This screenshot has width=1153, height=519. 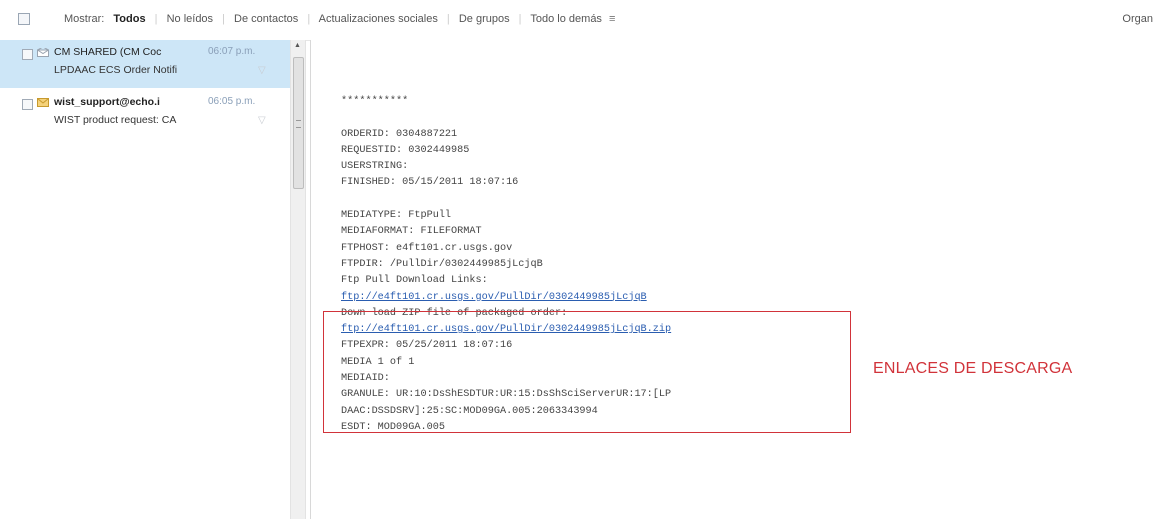 I want to click on filter-unread: No leídos, so click(x=190, y=19).